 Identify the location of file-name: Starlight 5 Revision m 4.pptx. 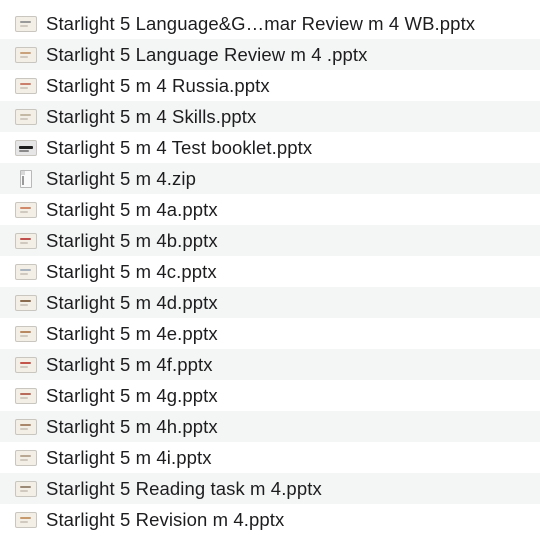
(165, 519).